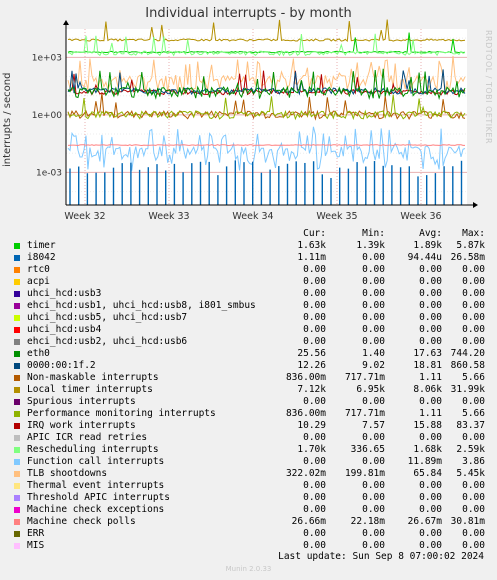  What do you see at coordinates (311, 449) in the screenshot?
I see `legend-cur: 1.70k` at bounding box center [311, 449].